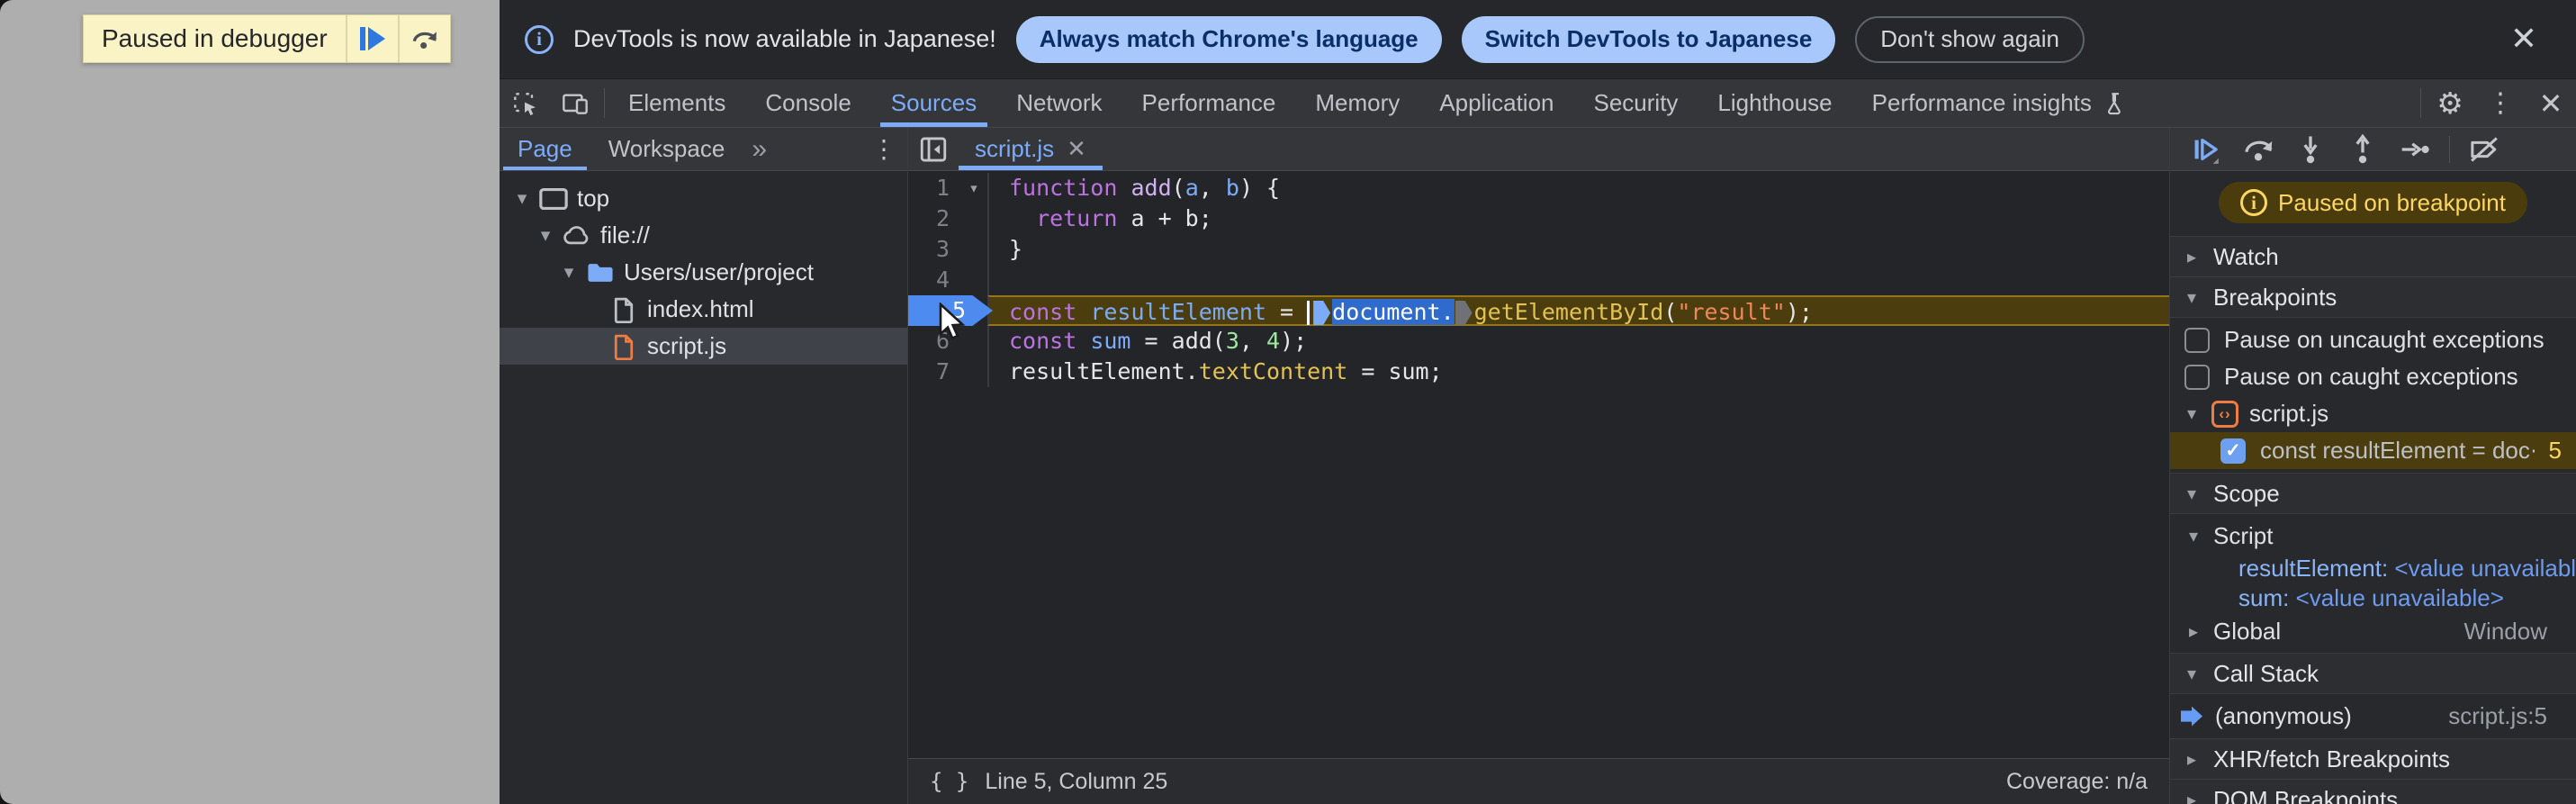 The width and height of the screenshot is (2576, 804). I want to click on section-scope: ▾ Scope, so click(2373, 493).